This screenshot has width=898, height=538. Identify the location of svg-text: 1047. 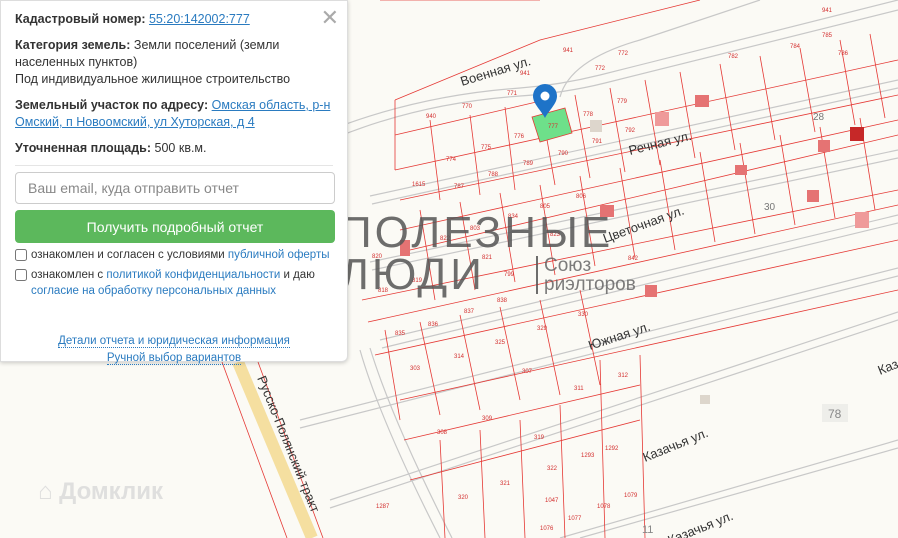
(552, 501).